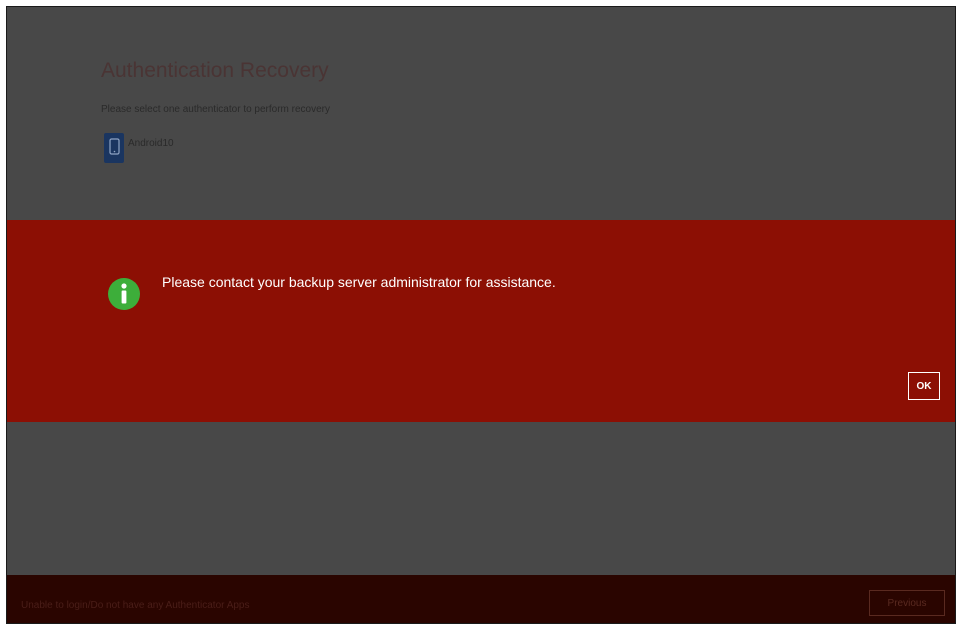 Image resolution: width=958 pixels, height=626 pixels. I want to click on authenticator-item: Android10, so click(139, 148).